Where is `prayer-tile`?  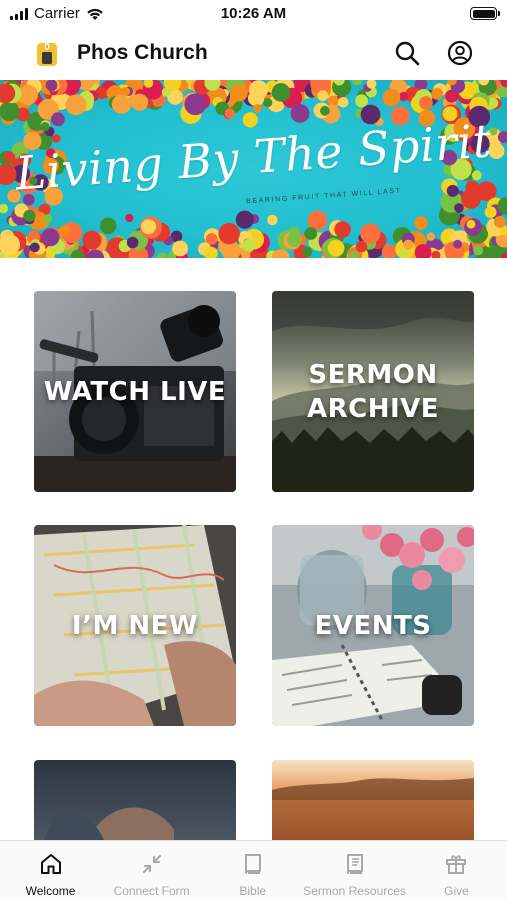 prayer-tile is located at coordinates (135, 800).